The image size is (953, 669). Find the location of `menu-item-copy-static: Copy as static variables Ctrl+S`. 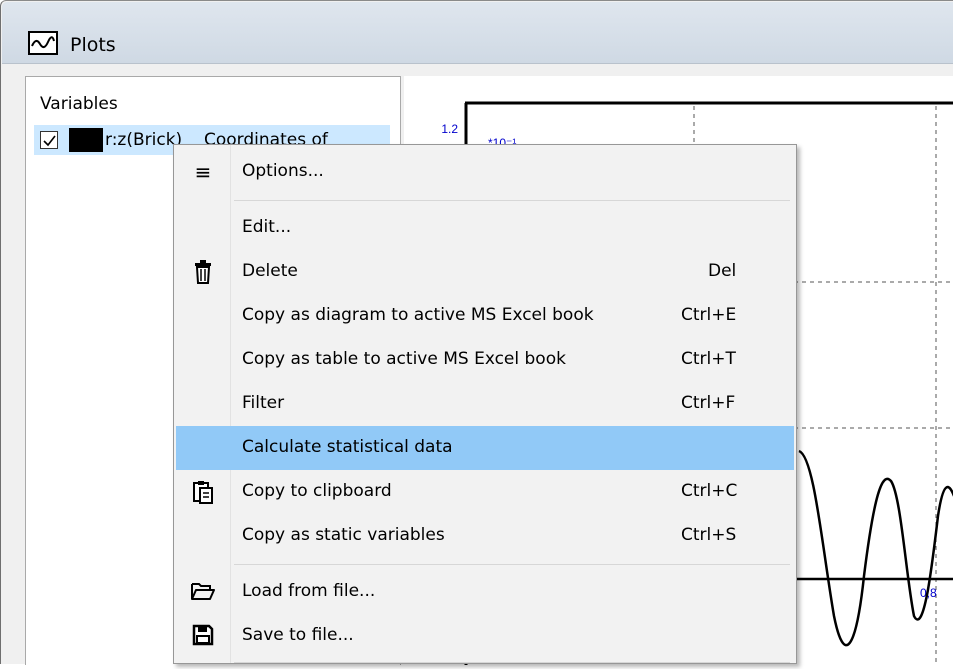

menu-item-copy-static: Copy as static variables Ctrl+S is located at coordinates (485, 536).